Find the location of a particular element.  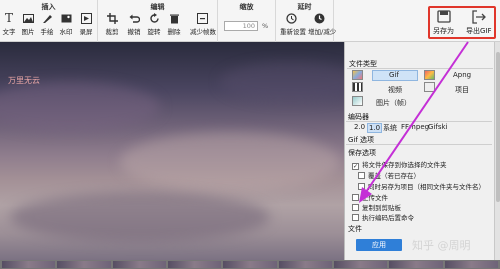

project-icon is located at coordinates (429, 87).